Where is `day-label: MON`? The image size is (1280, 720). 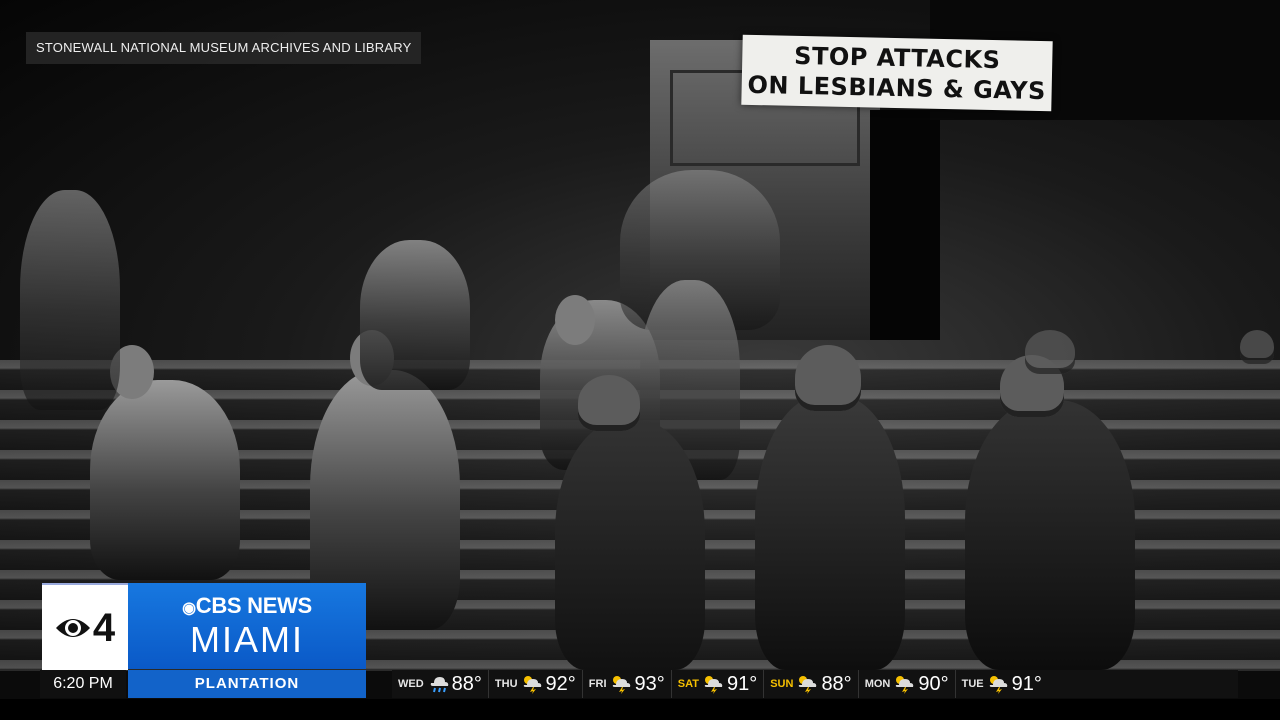
day-label: MON is located at coordinates (877, 684).